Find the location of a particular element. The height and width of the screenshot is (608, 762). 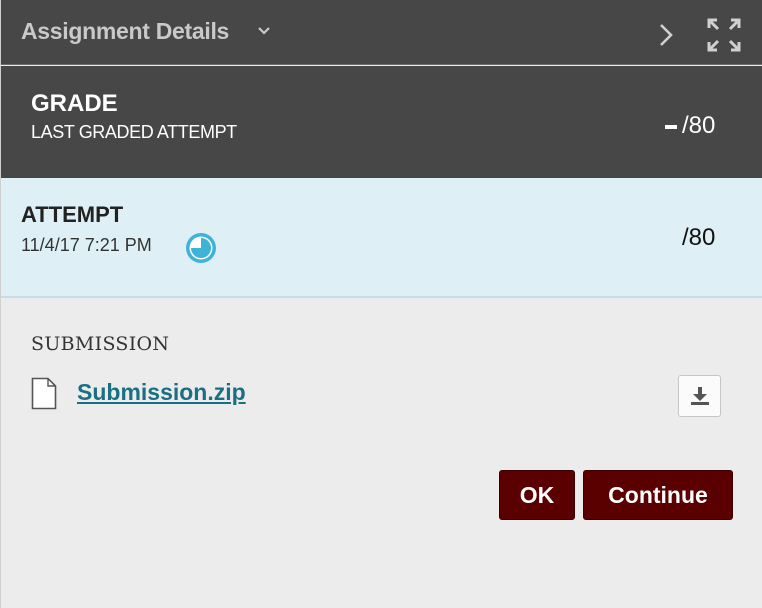

grade-title: GRADE is located at coordinates (74, 103).